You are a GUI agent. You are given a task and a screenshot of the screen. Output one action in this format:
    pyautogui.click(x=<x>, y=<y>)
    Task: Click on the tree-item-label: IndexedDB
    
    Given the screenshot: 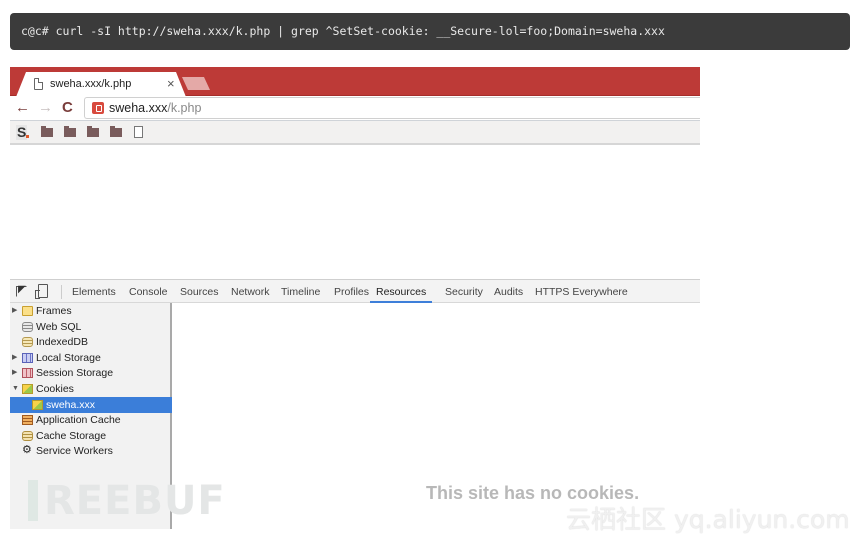 What is the action you would take?
    pyautogui.click(x=62, y=342)
    